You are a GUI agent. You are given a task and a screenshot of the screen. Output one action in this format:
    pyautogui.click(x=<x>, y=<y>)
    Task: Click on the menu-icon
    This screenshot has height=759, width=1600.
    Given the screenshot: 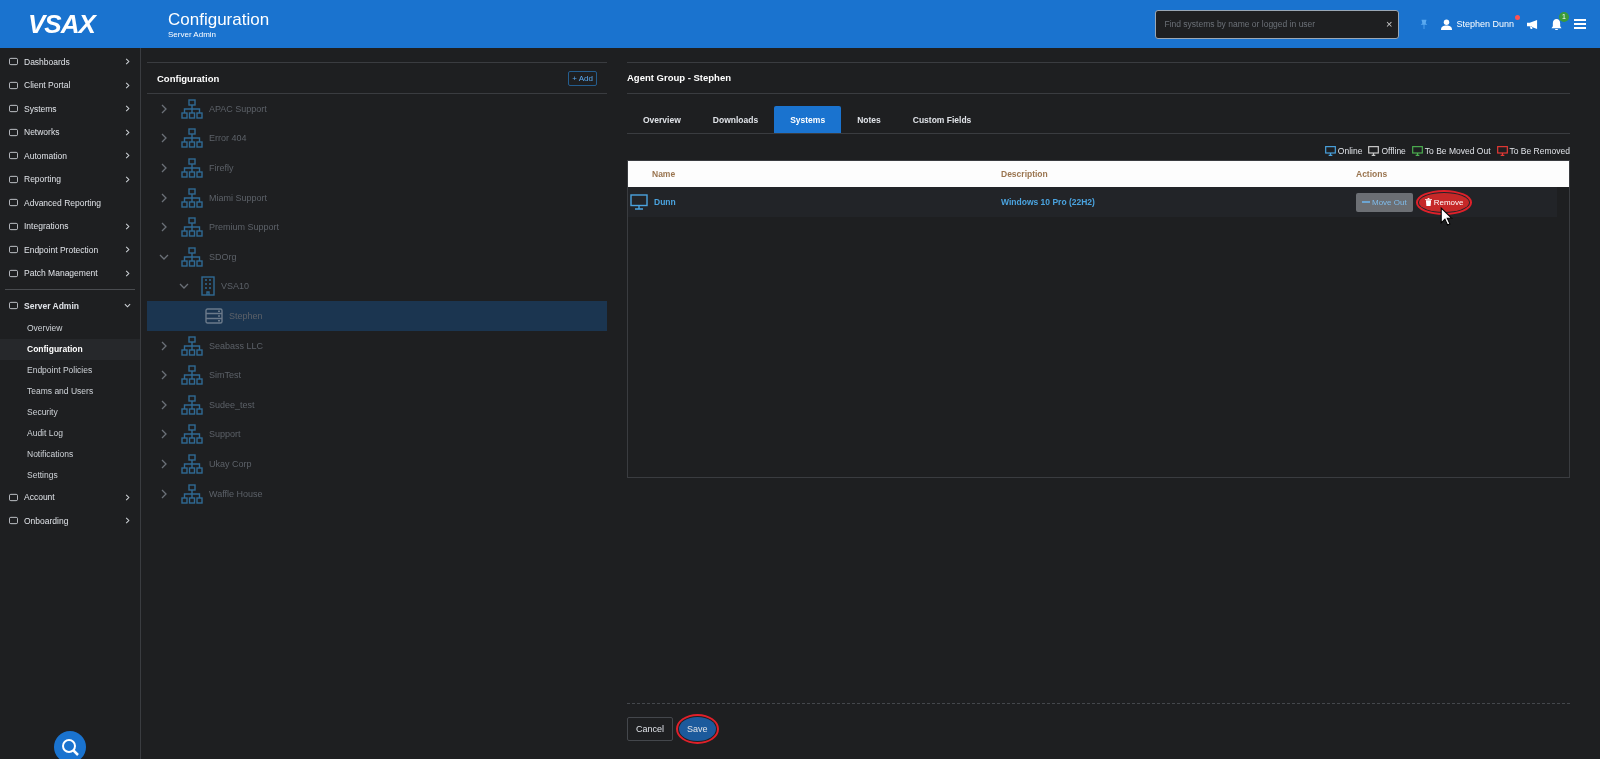 What is the action you would take?
    pyautogui.click(x=1580, y=24)
    